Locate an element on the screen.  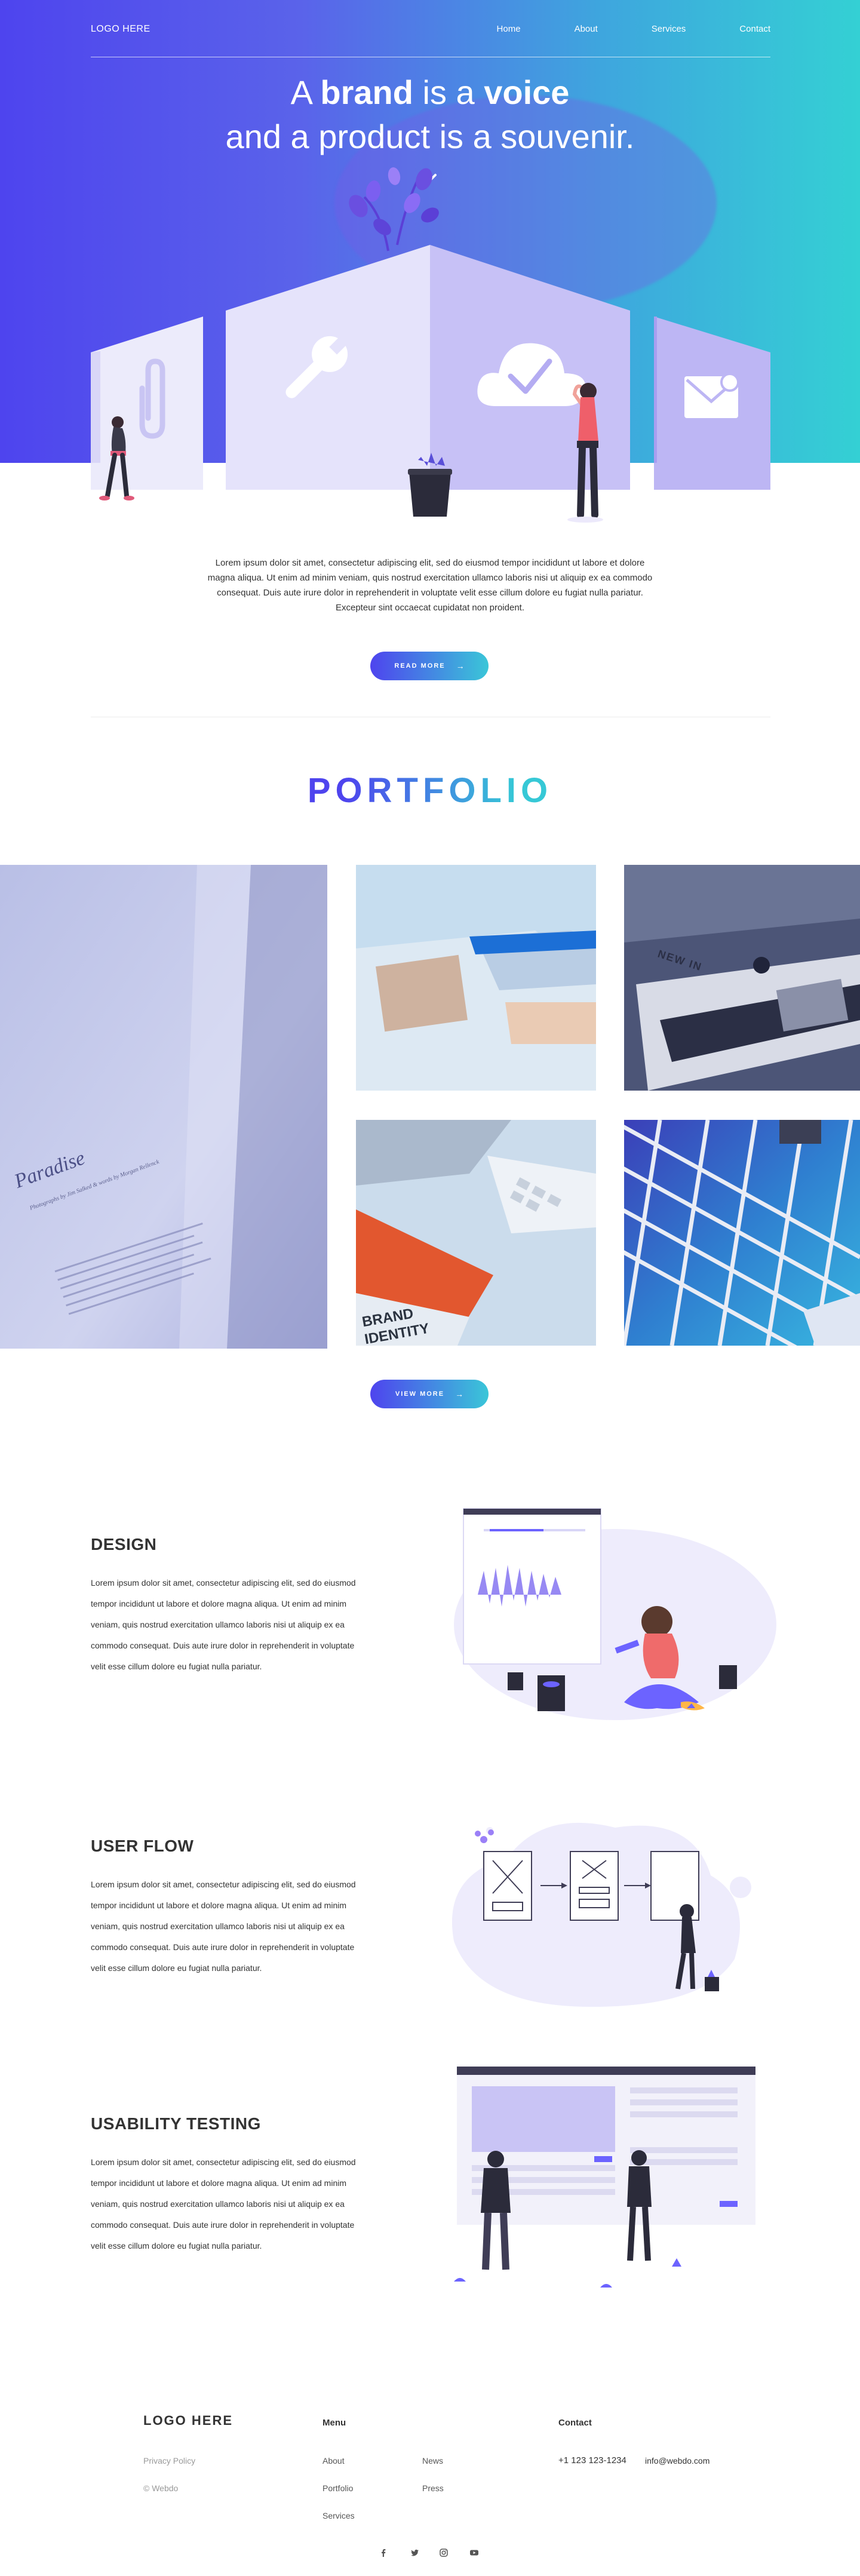
color-swatches-photo is located at coordinates (742, 1233).